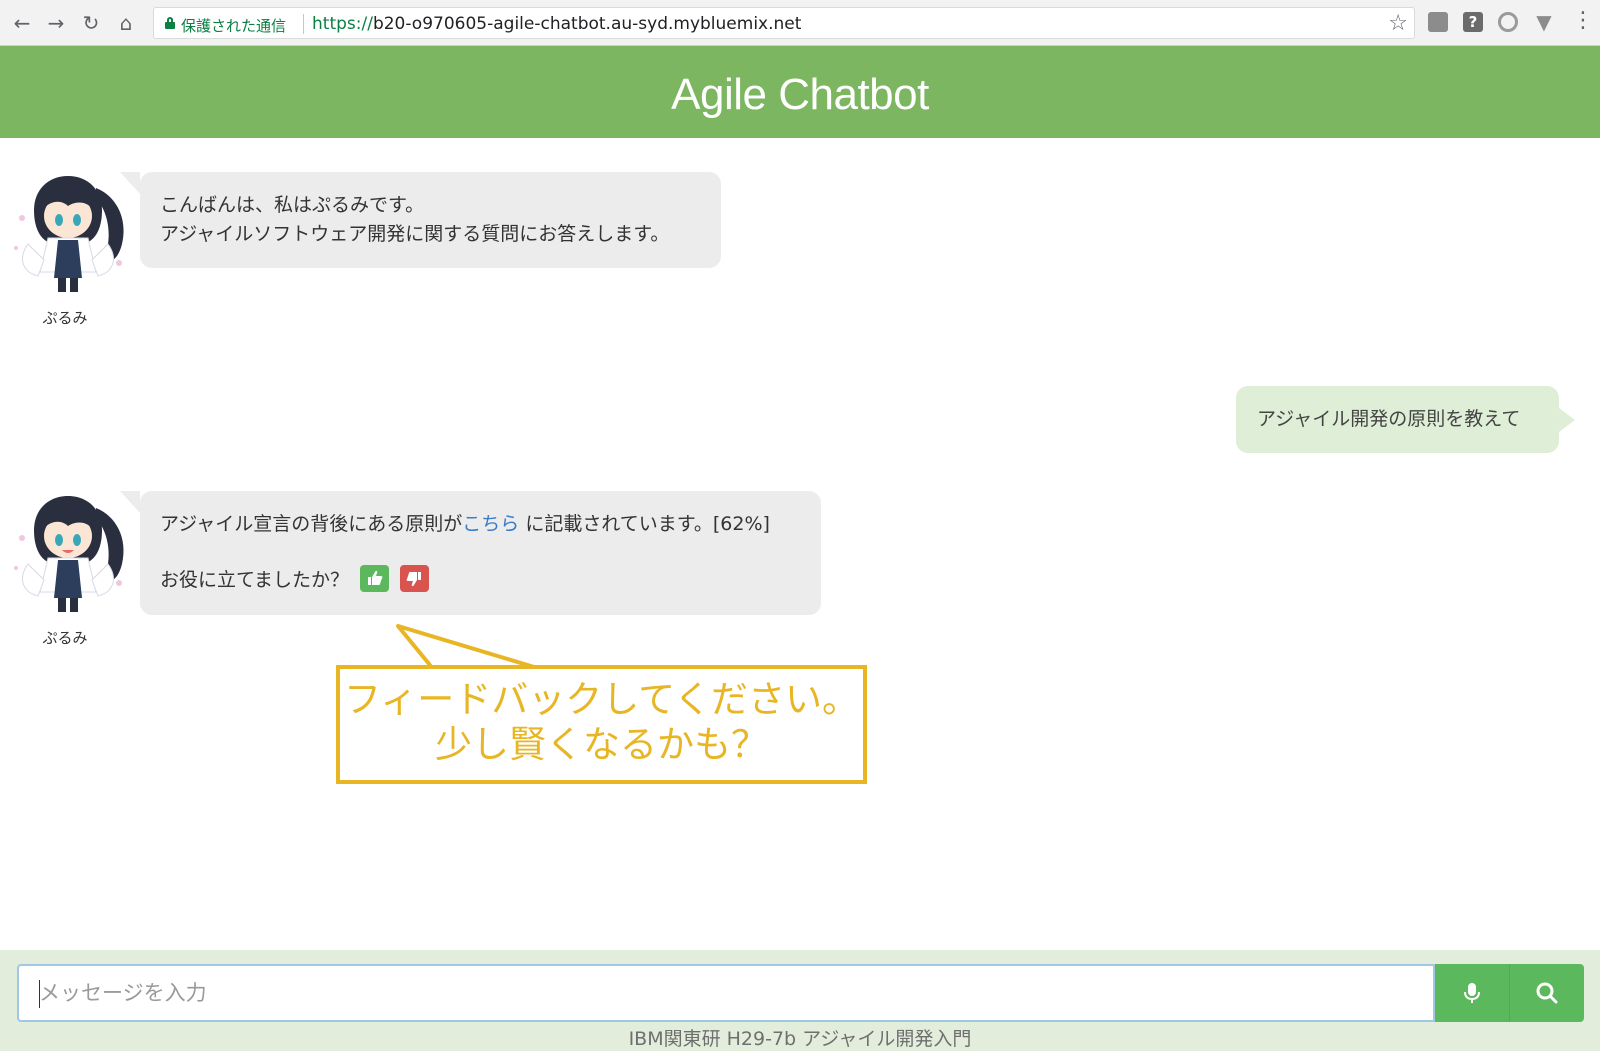 The height and width of the screenshot is (1051, 1600). I want to click on bookmark-star-icon: ☆, so click(1398, 23).